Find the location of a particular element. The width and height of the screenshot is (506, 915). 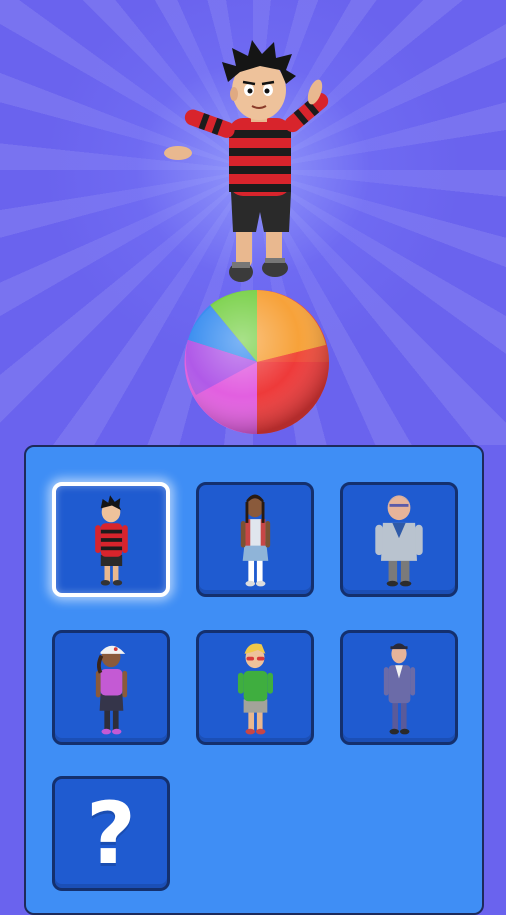

character-slot-girl-cap is located at coordinates (111, 687).